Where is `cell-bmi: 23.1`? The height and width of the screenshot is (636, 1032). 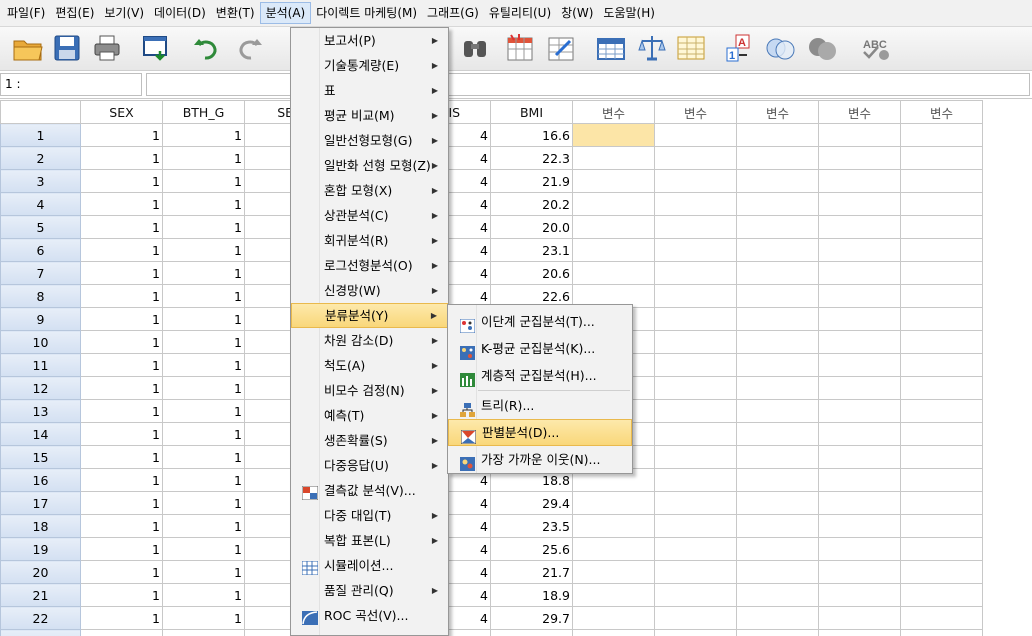
cell-bmi: 23.1 is located at coordinates (531, 250).